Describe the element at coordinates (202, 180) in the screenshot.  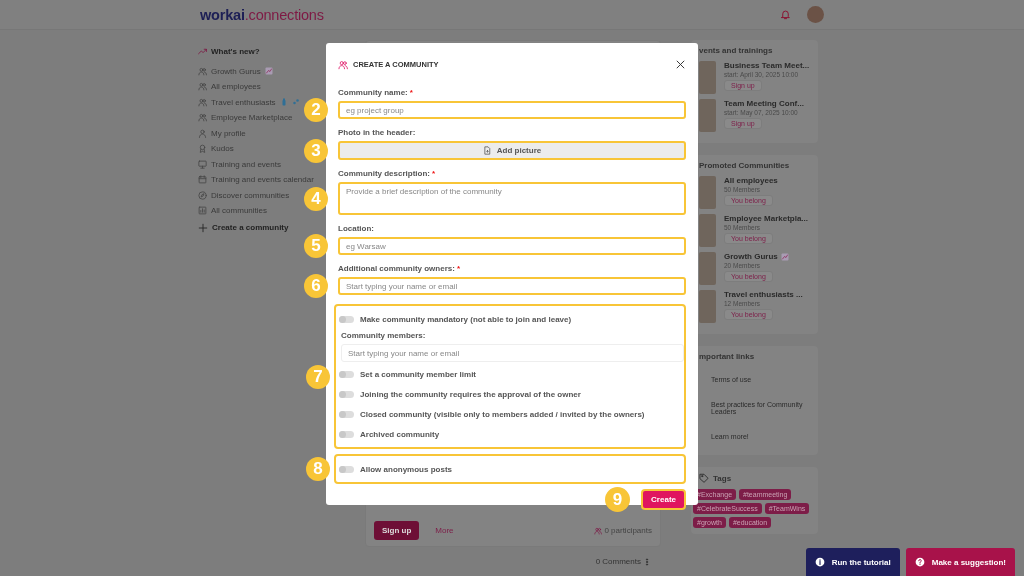
I see `calendar-icon` at that location.